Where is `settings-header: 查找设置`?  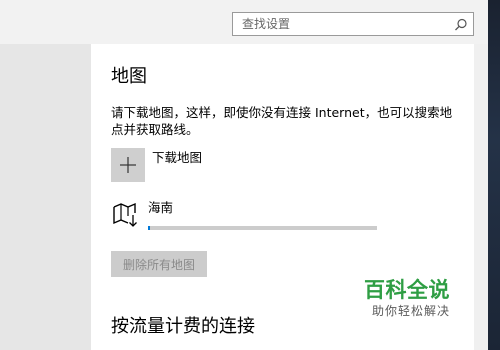
settings-header: 查找设置 is located at coordinates (244, 22).